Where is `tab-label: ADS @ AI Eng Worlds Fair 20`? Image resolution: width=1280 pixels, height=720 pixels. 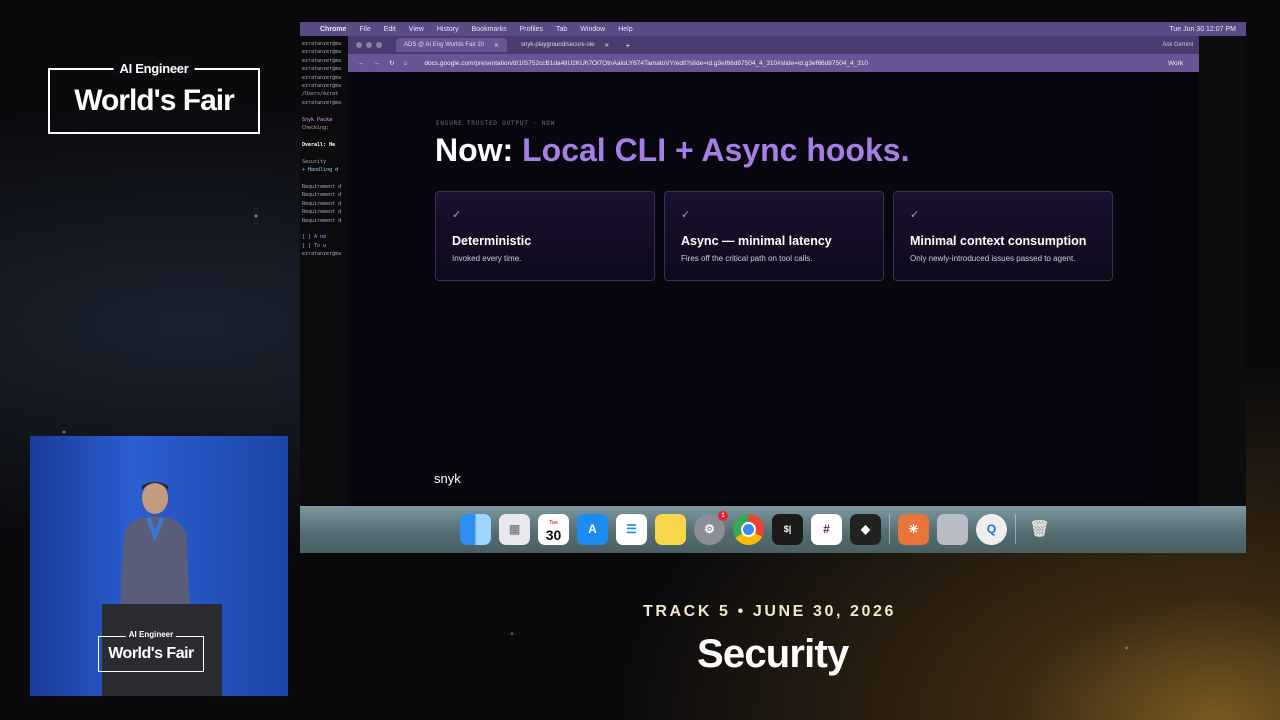
tab-label: ADS @ AI Eng Worlds Fair 20 is located at coordinates (444, 45).